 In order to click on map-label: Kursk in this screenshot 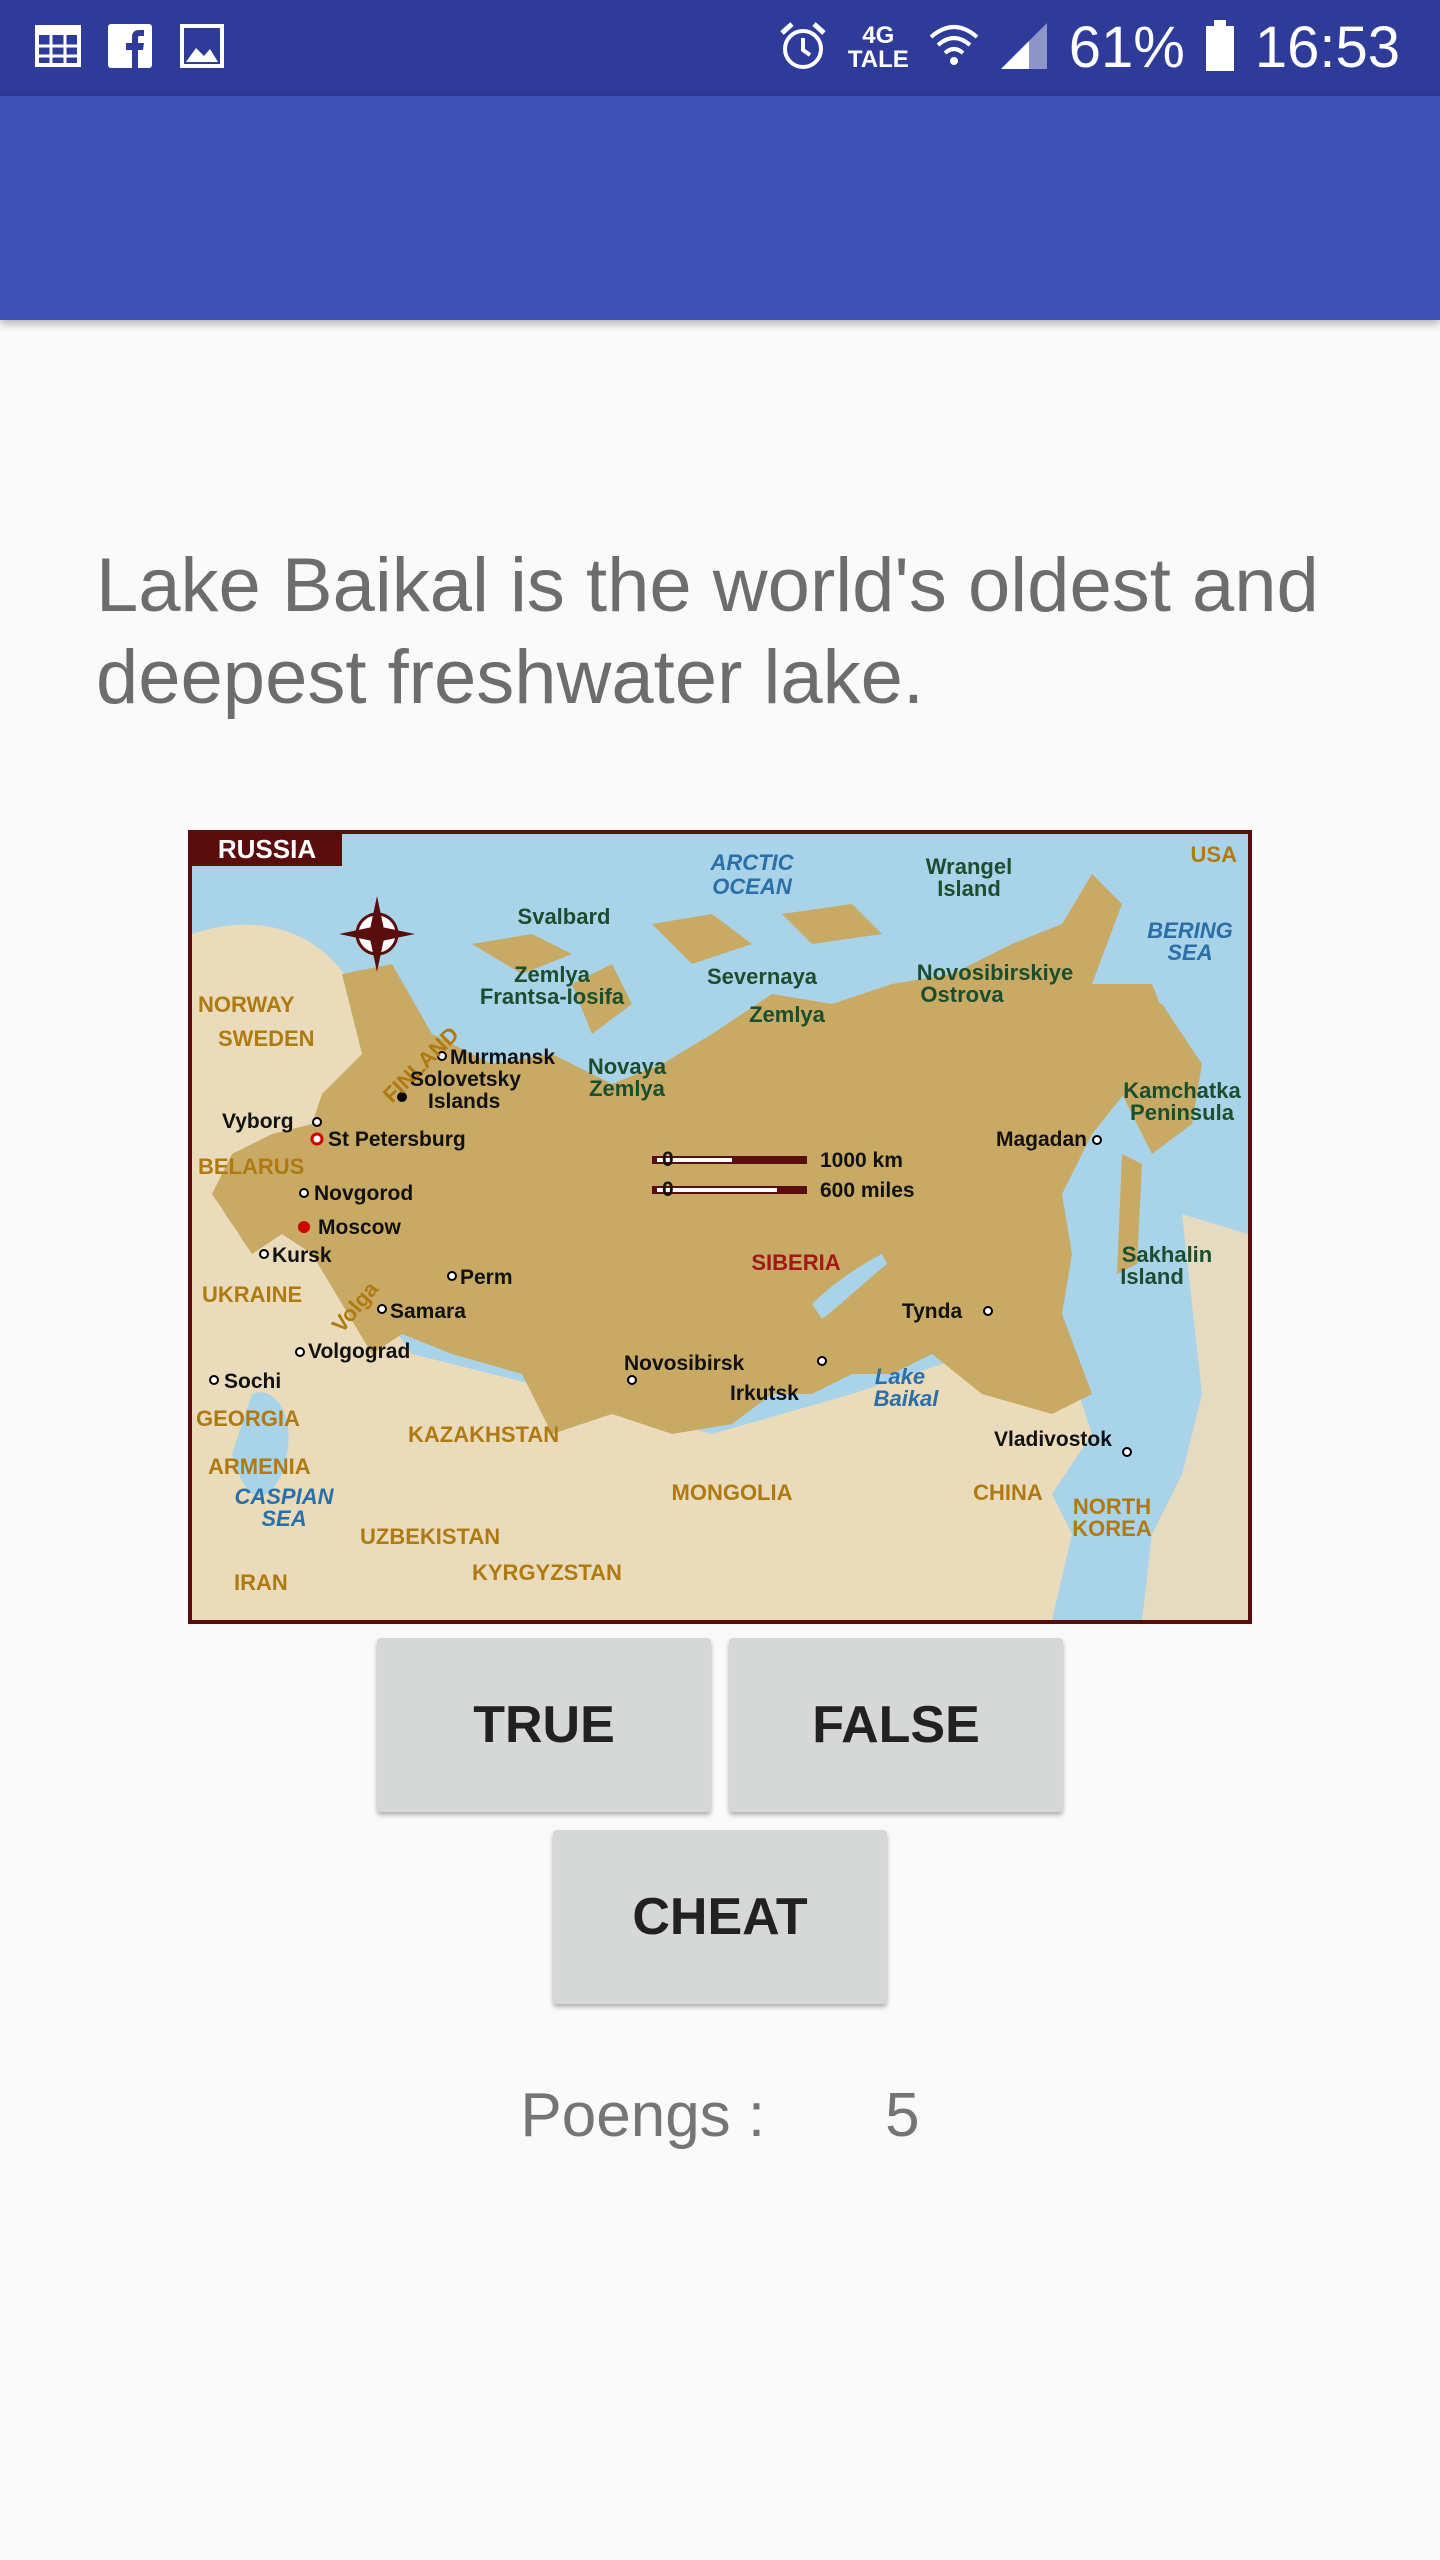, I will do `click(302, 1255)`.